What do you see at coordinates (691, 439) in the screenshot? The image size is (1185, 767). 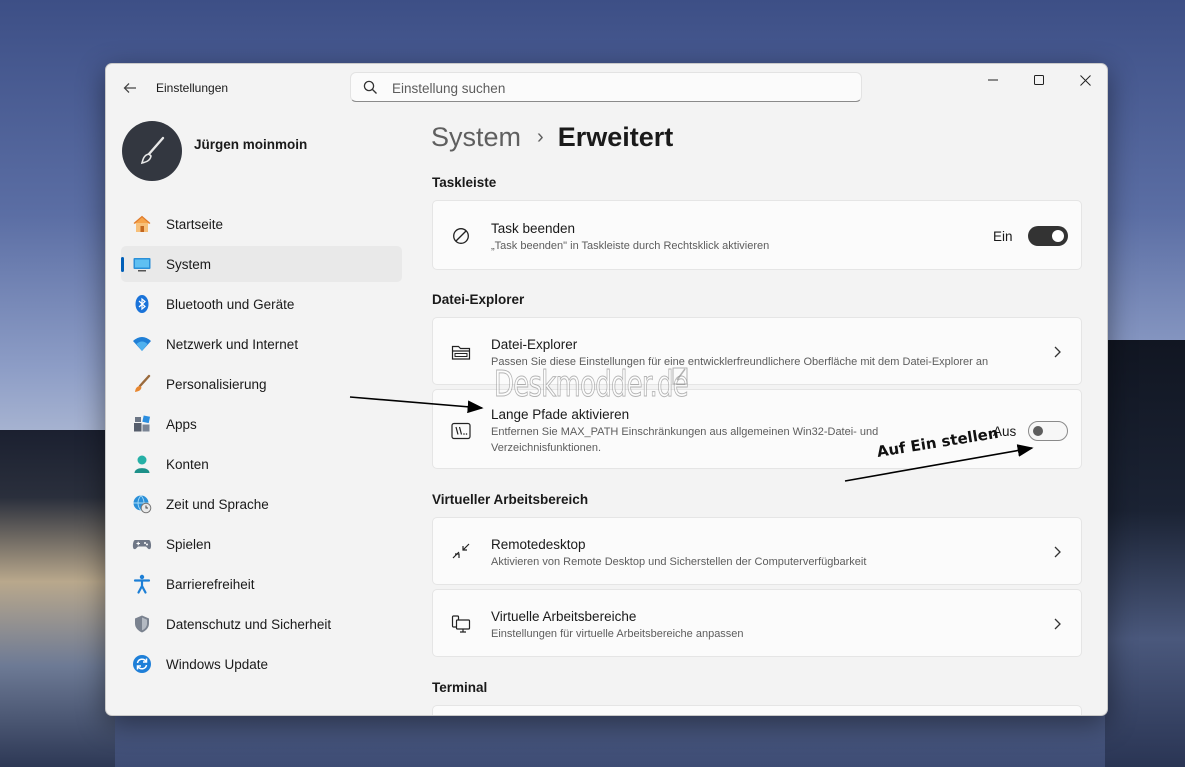 I see `annotation-arrows` at bounding box center [691, 439].